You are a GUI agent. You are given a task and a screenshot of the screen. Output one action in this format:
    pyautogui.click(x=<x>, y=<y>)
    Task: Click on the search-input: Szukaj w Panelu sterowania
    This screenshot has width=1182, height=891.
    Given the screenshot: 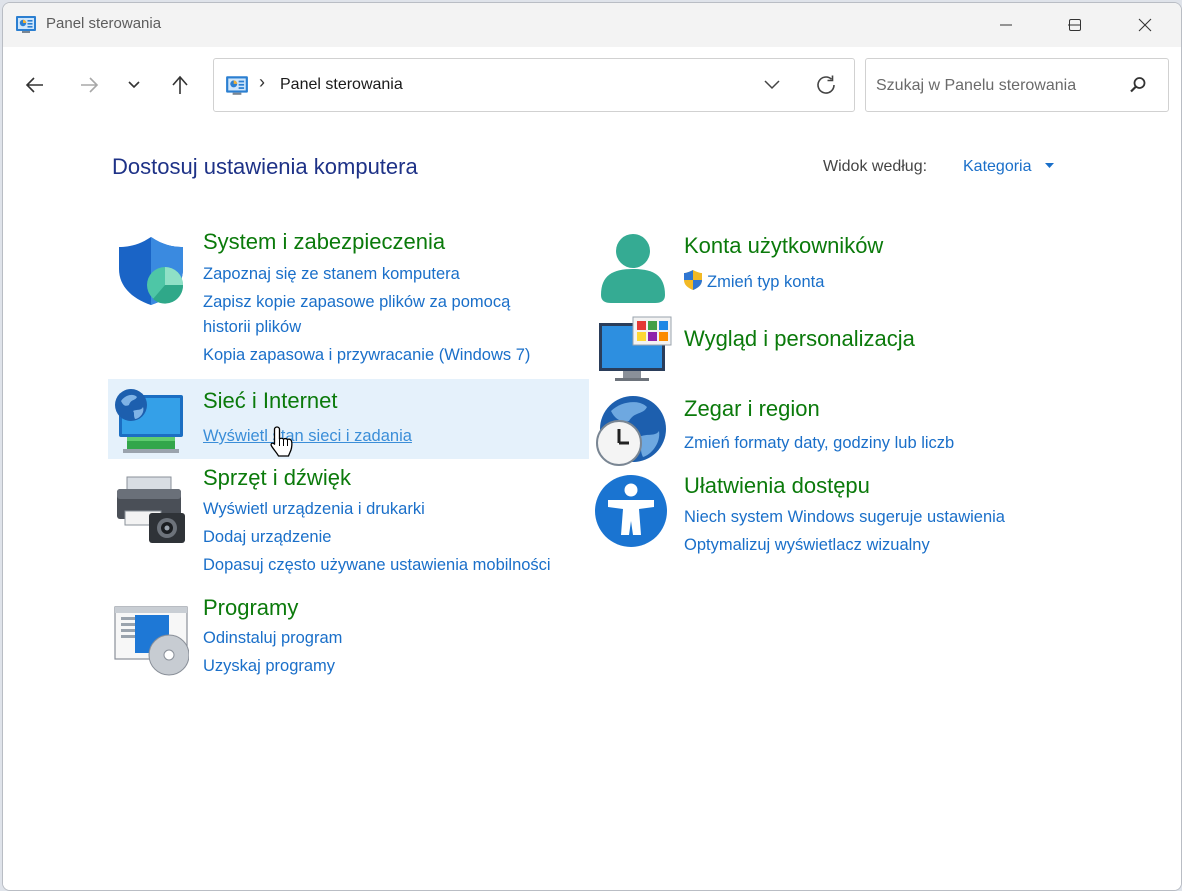 What is the action you would take?
    pyautogui.click(x=1017, y=85)
    